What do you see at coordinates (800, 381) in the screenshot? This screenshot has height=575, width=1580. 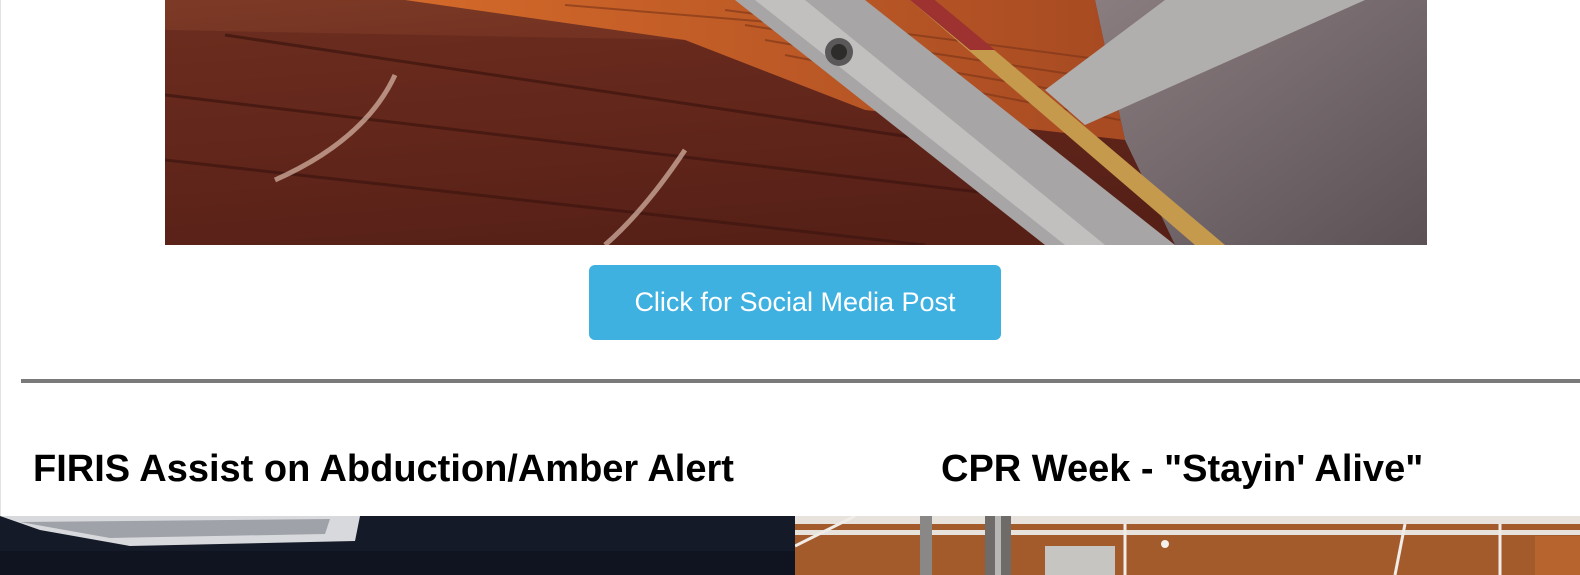 I see `section-divider` at bounding box center [800, 381].